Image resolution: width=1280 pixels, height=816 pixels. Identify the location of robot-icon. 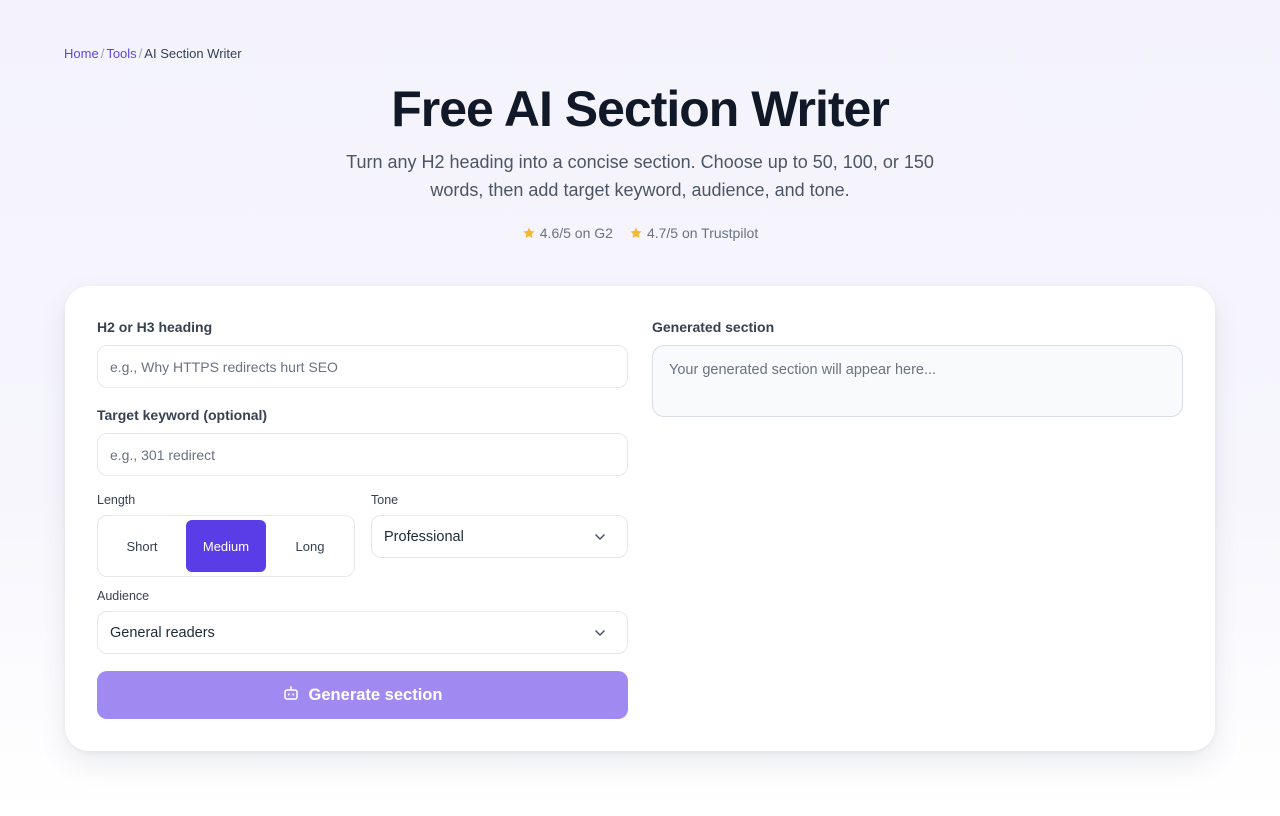
(291, 695).